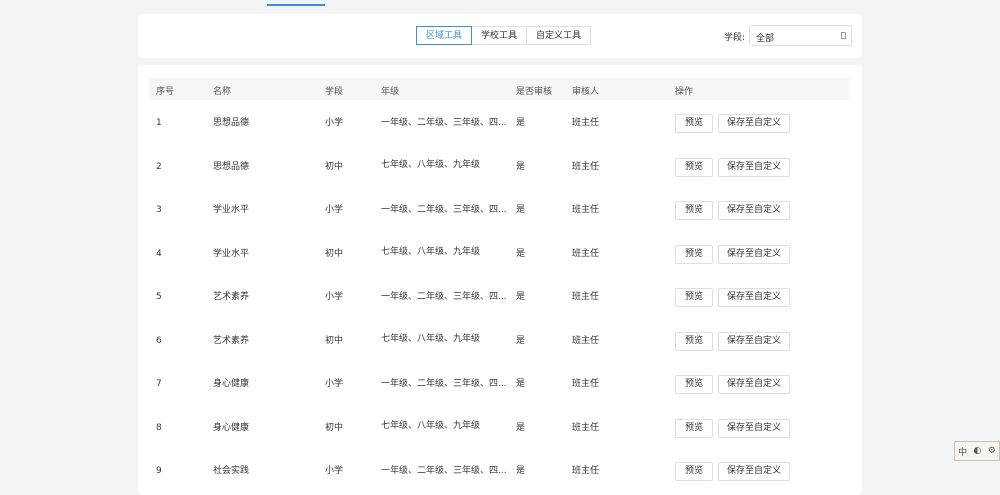  Describe the element at coordinates (222, 92) in the screenshot. I see `column-header-name: 名称` at that location.